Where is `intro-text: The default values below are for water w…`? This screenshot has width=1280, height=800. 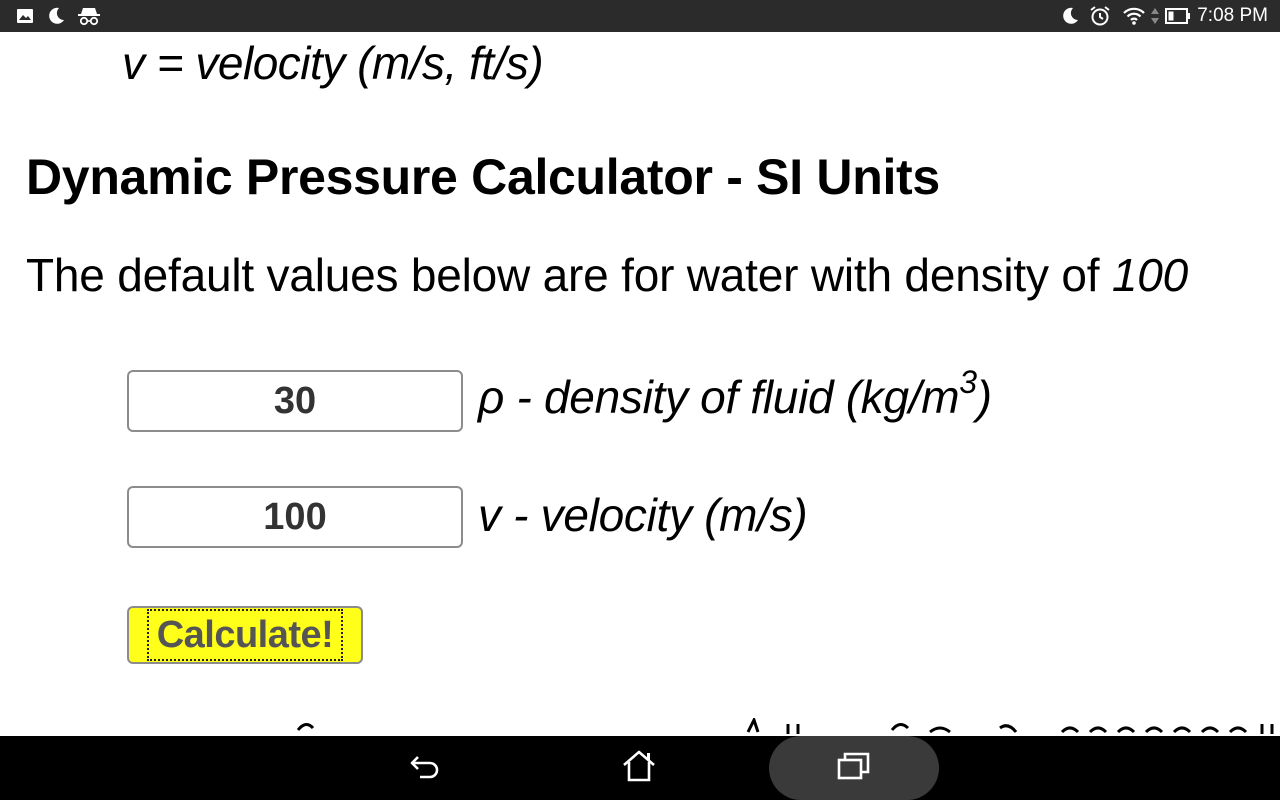 intro-text: The default values below are for water w… is located at coordinates (569, 275).